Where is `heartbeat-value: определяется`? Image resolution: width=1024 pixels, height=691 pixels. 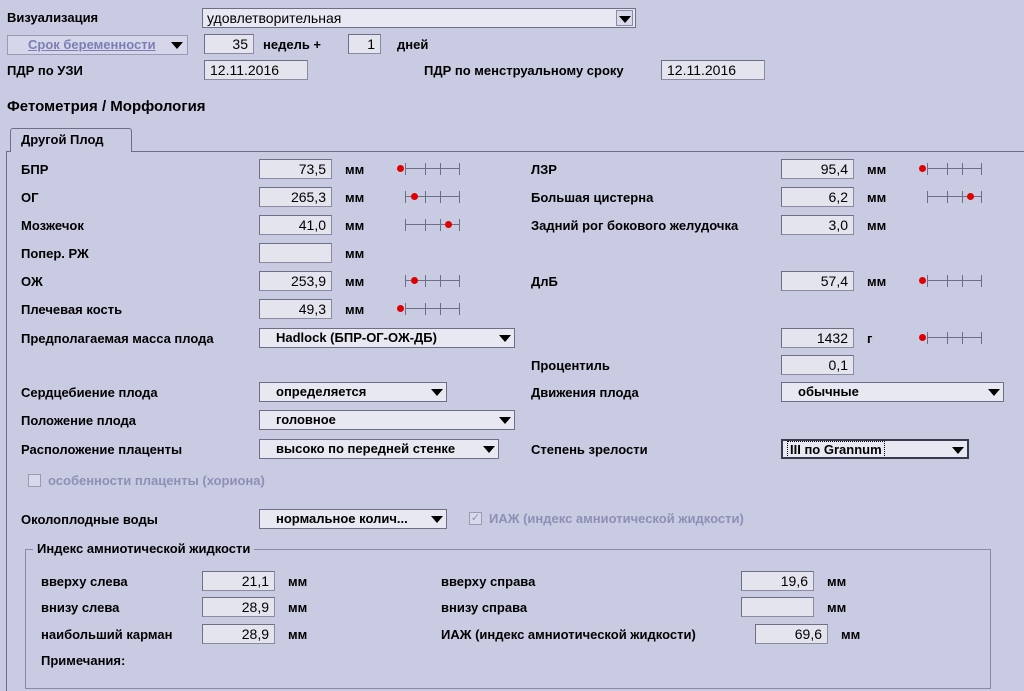
heartbeat-value: определяется is located at coordinates (321, 391).